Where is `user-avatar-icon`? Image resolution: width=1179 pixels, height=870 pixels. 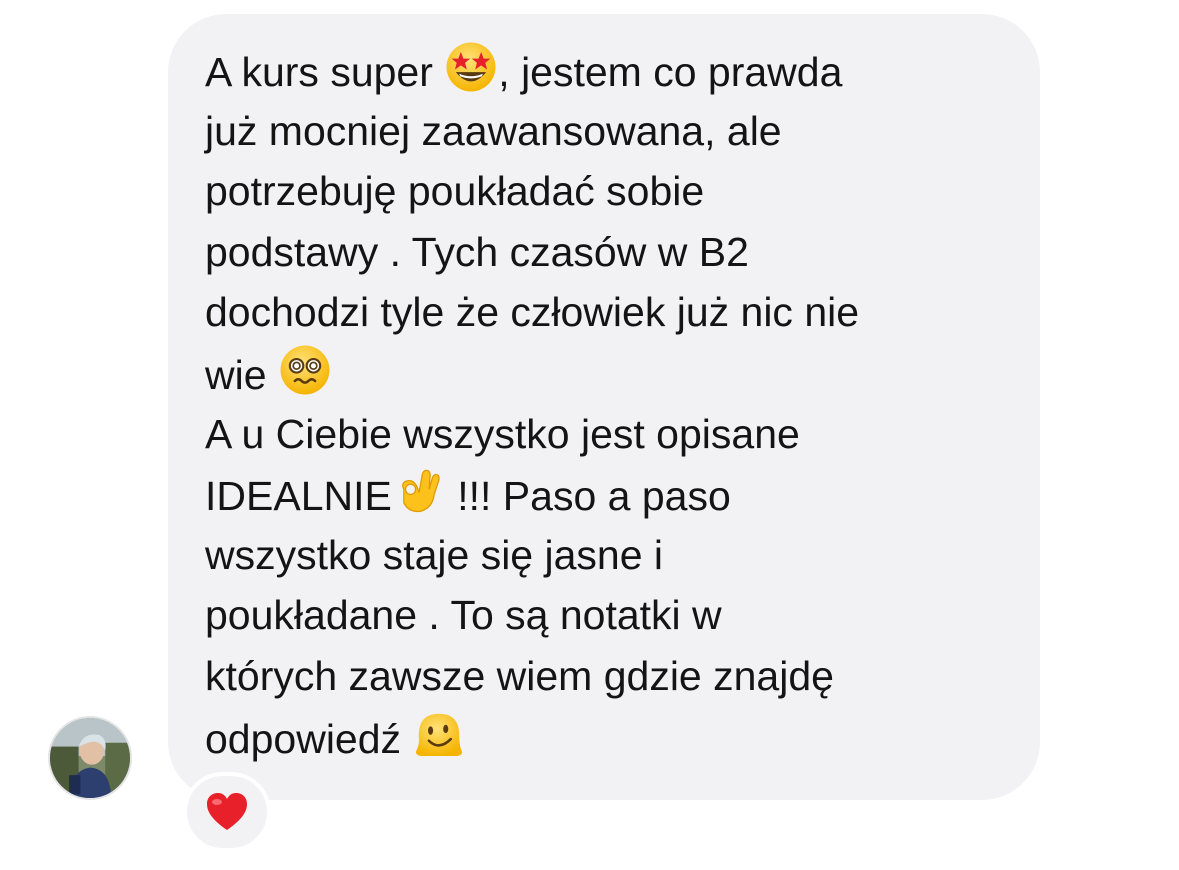 user-avatar-icon is located at coordinates (90, 758).